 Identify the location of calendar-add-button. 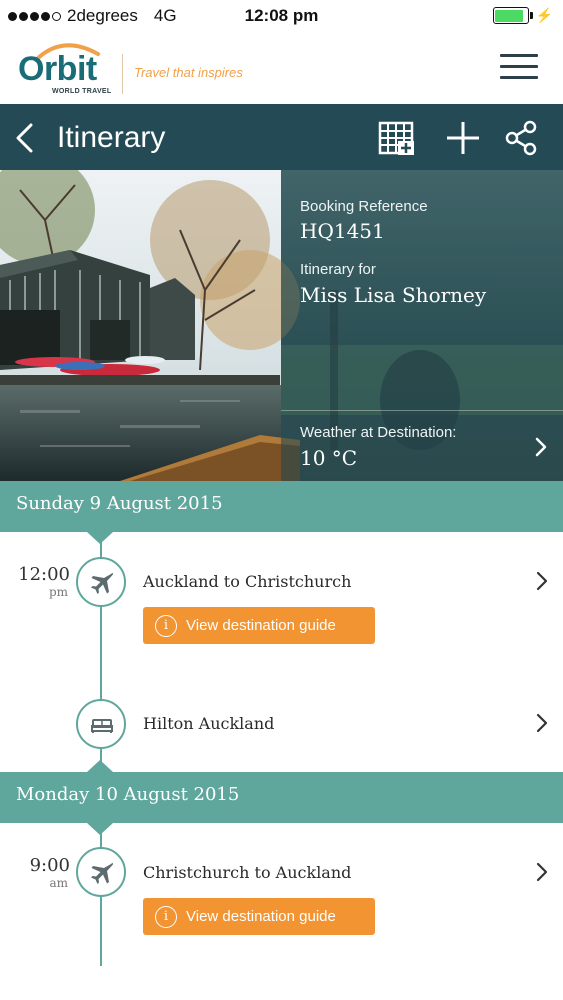
(397, 138).